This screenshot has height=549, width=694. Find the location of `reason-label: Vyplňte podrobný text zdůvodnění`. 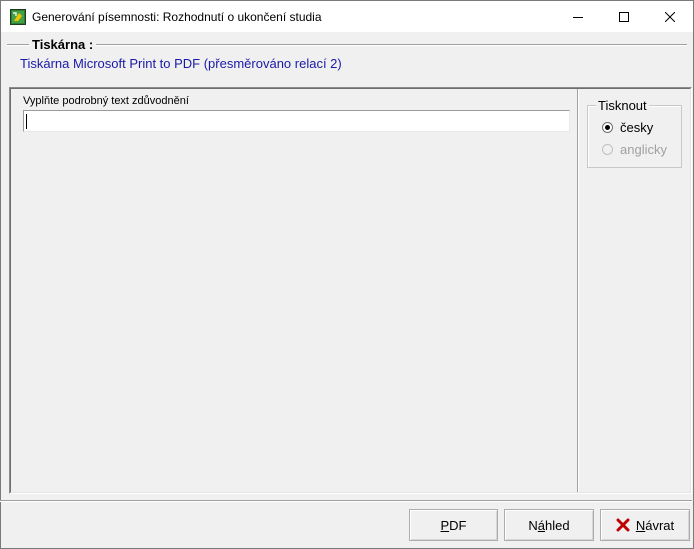

reason-label: Vyplňte podrobný text zdůvodnění is located at coordinates (106, 101).